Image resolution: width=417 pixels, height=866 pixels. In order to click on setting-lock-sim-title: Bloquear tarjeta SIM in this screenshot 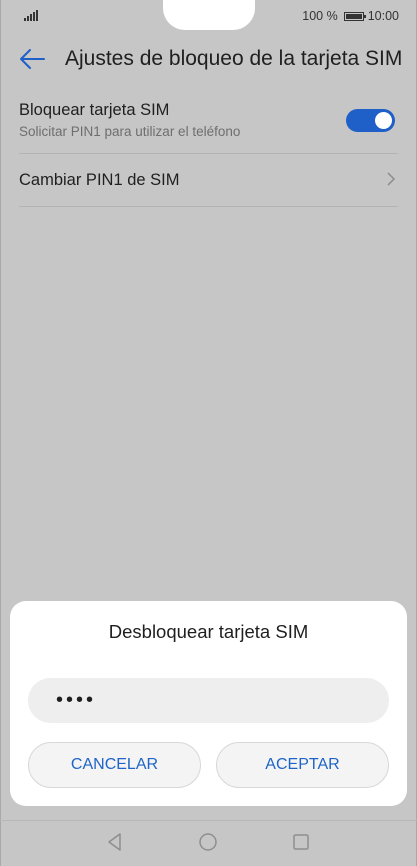, I will do `click(94, 110)`.